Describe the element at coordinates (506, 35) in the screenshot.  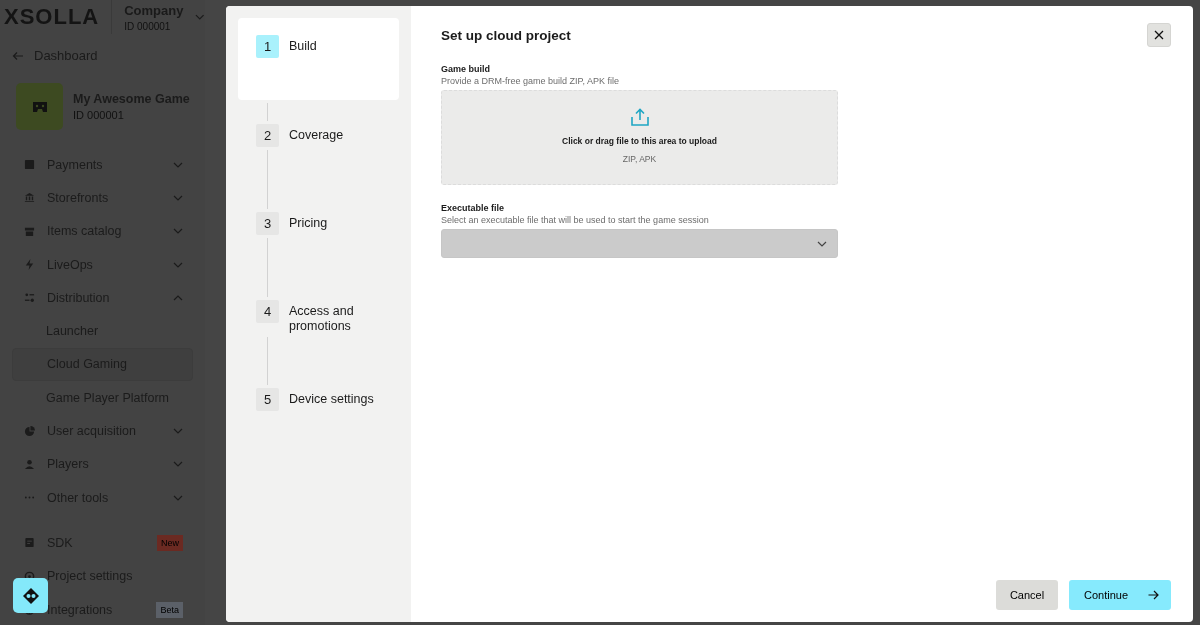
I see `dialog-title: Set up cloud project` at that location.